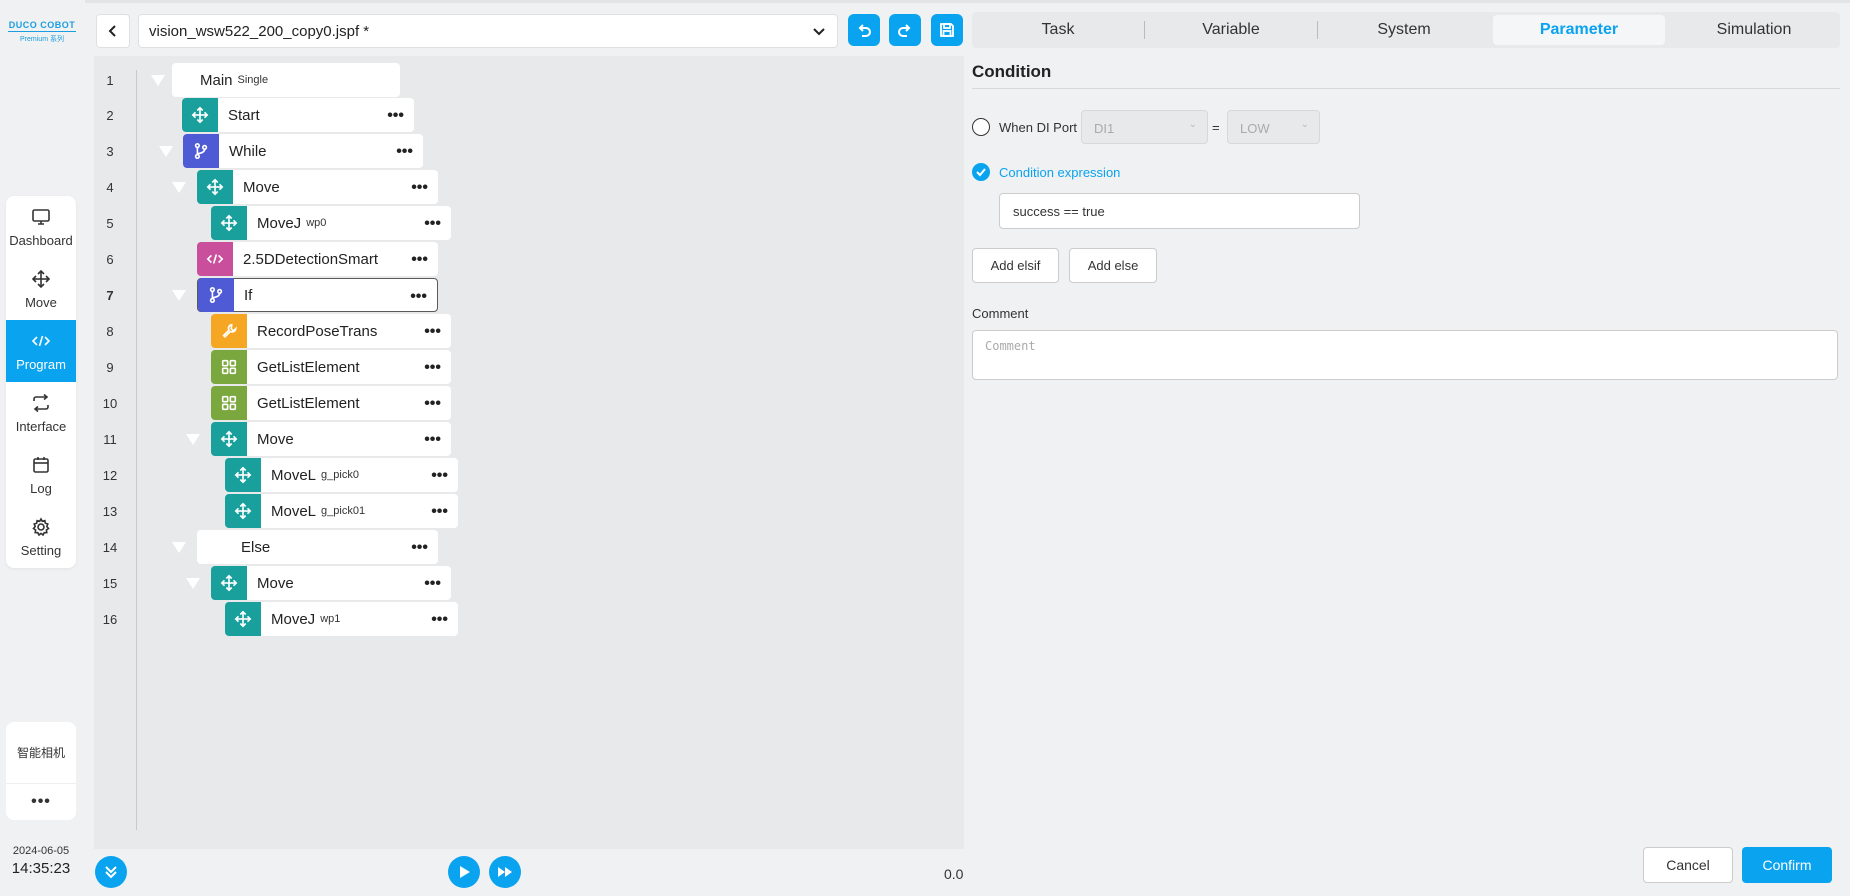  I want to click on clock: 2024-06-05 14:35:23, so click(41, 861).